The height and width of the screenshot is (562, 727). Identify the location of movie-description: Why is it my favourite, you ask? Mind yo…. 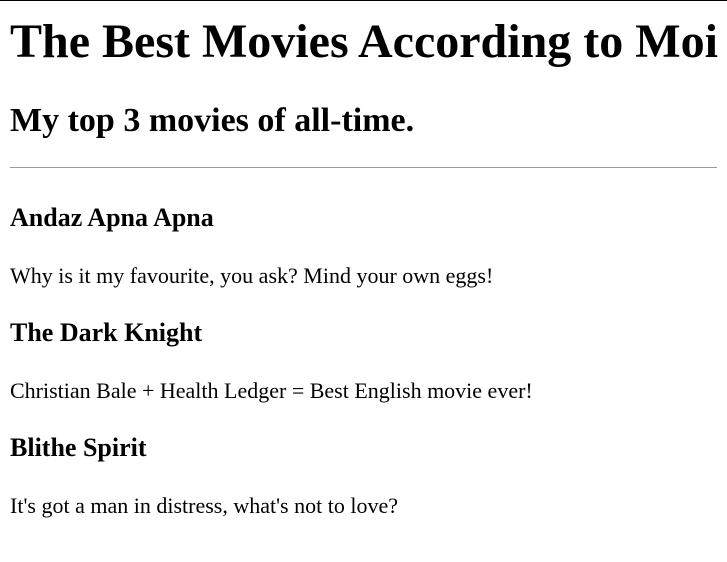
(252, 275).